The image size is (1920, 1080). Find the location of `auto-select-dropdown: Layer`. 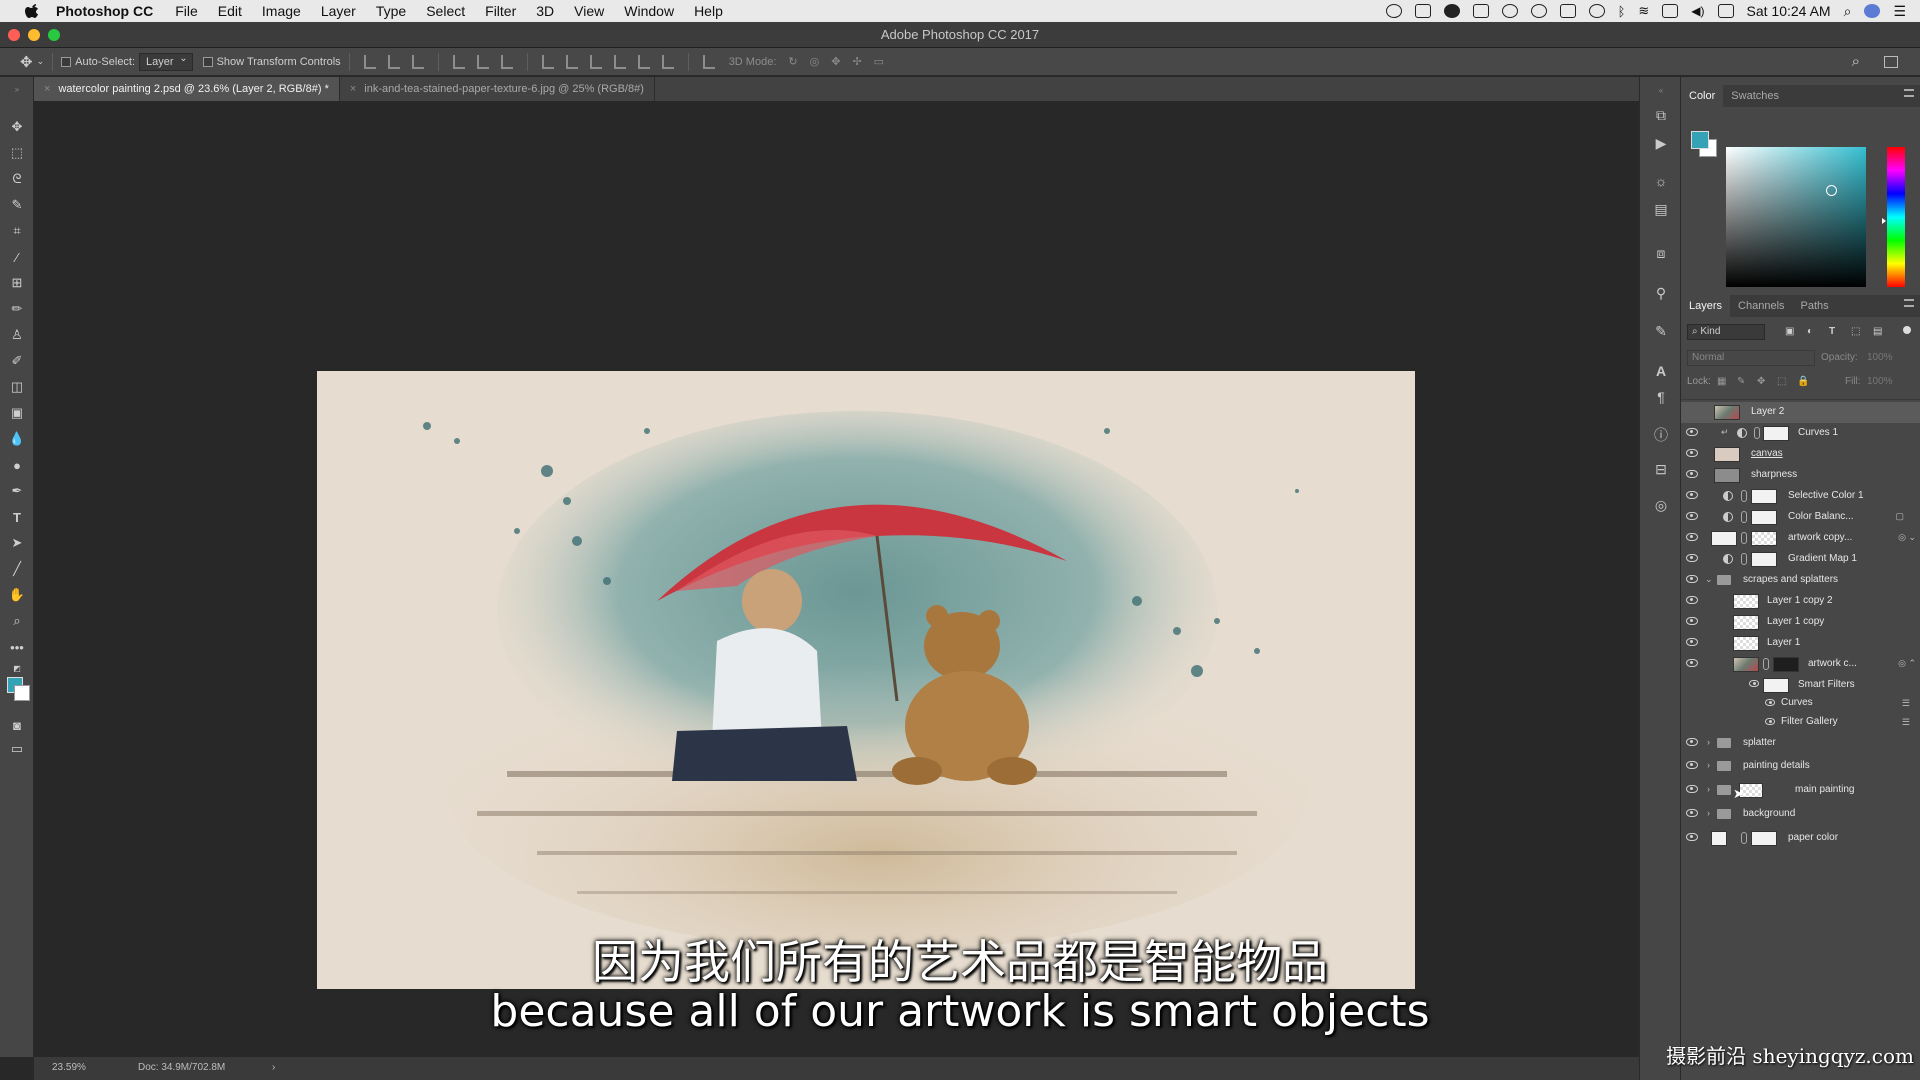

auto-select-dropdown: Layer is located at coordinates (166, 61).